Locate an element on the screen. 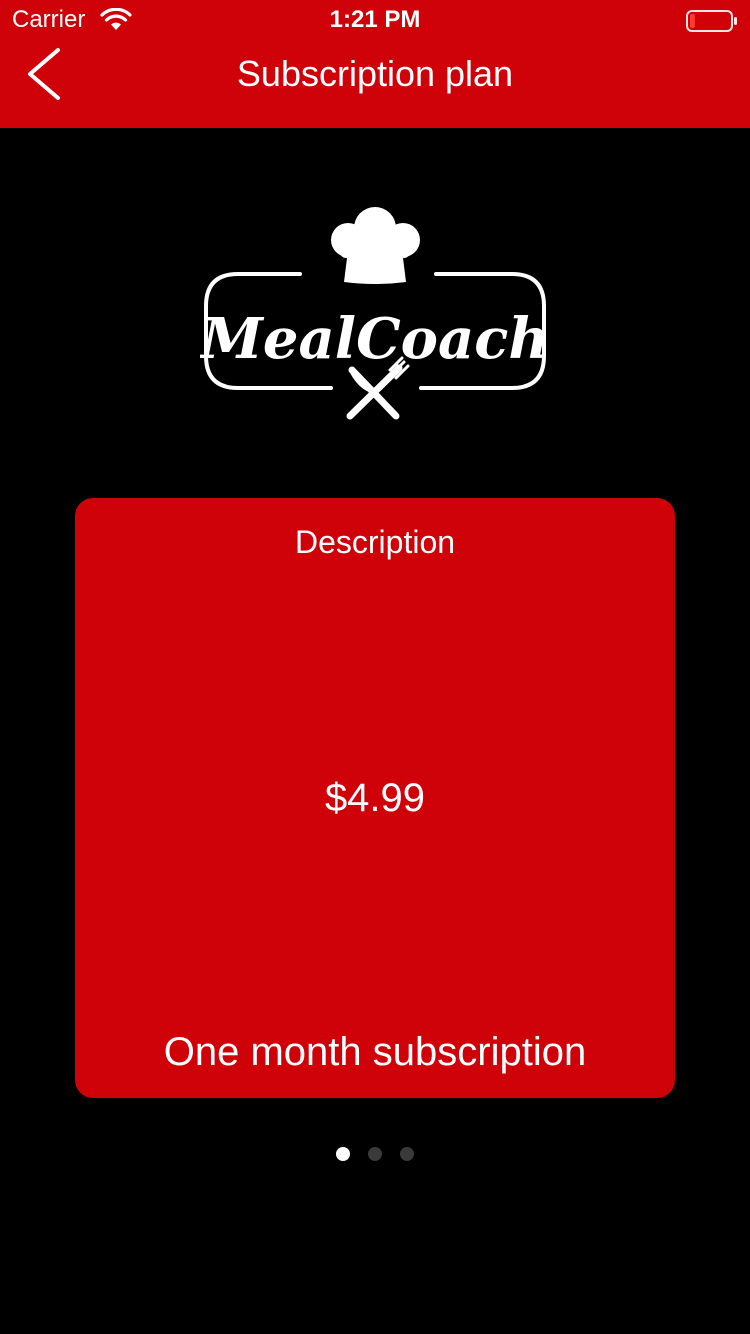  status-time: 1:21 PM is located at coordinates (375, 19).